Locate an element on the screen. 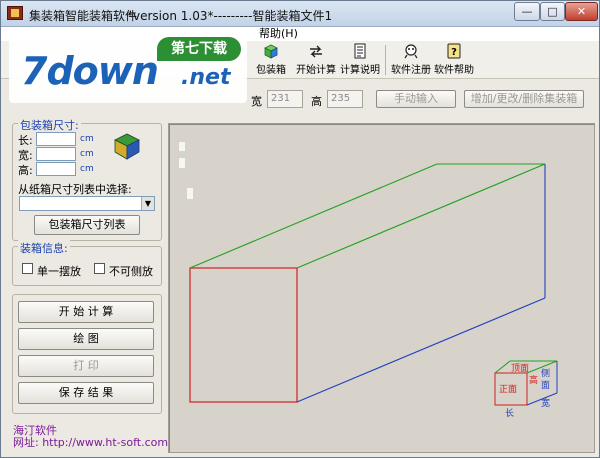  toolbar-register-button: 软件注册 is located at coordinates (411, 60).